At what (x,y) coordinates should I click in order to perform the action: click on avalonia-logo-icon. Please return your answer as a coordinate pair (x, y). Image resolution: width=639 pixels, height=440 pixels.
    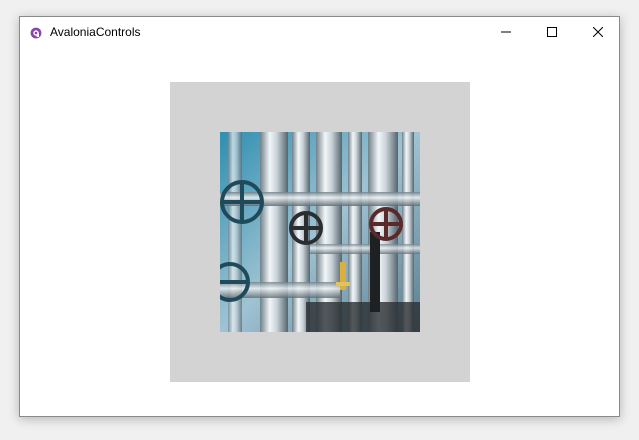
    Looking at the image, I should click on (36, 32).